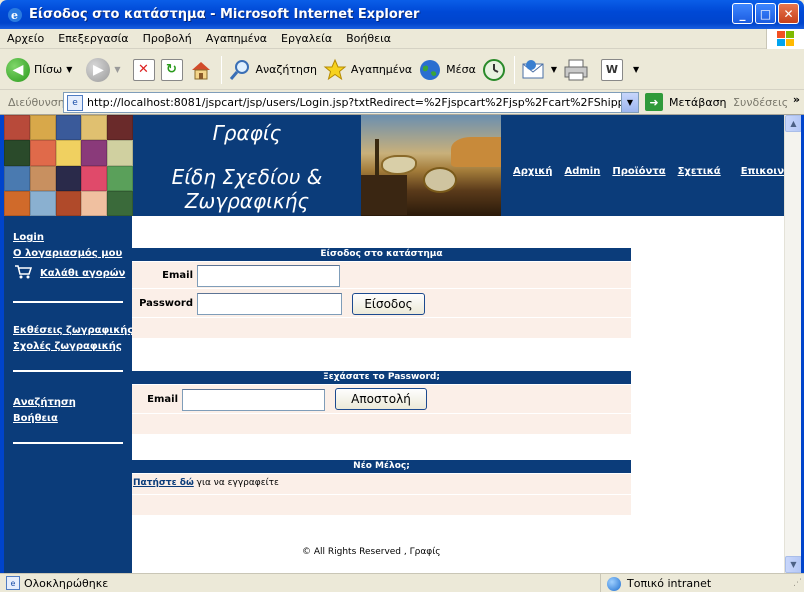  I want to click on refresh-icon: ↻, so click(171, 69).